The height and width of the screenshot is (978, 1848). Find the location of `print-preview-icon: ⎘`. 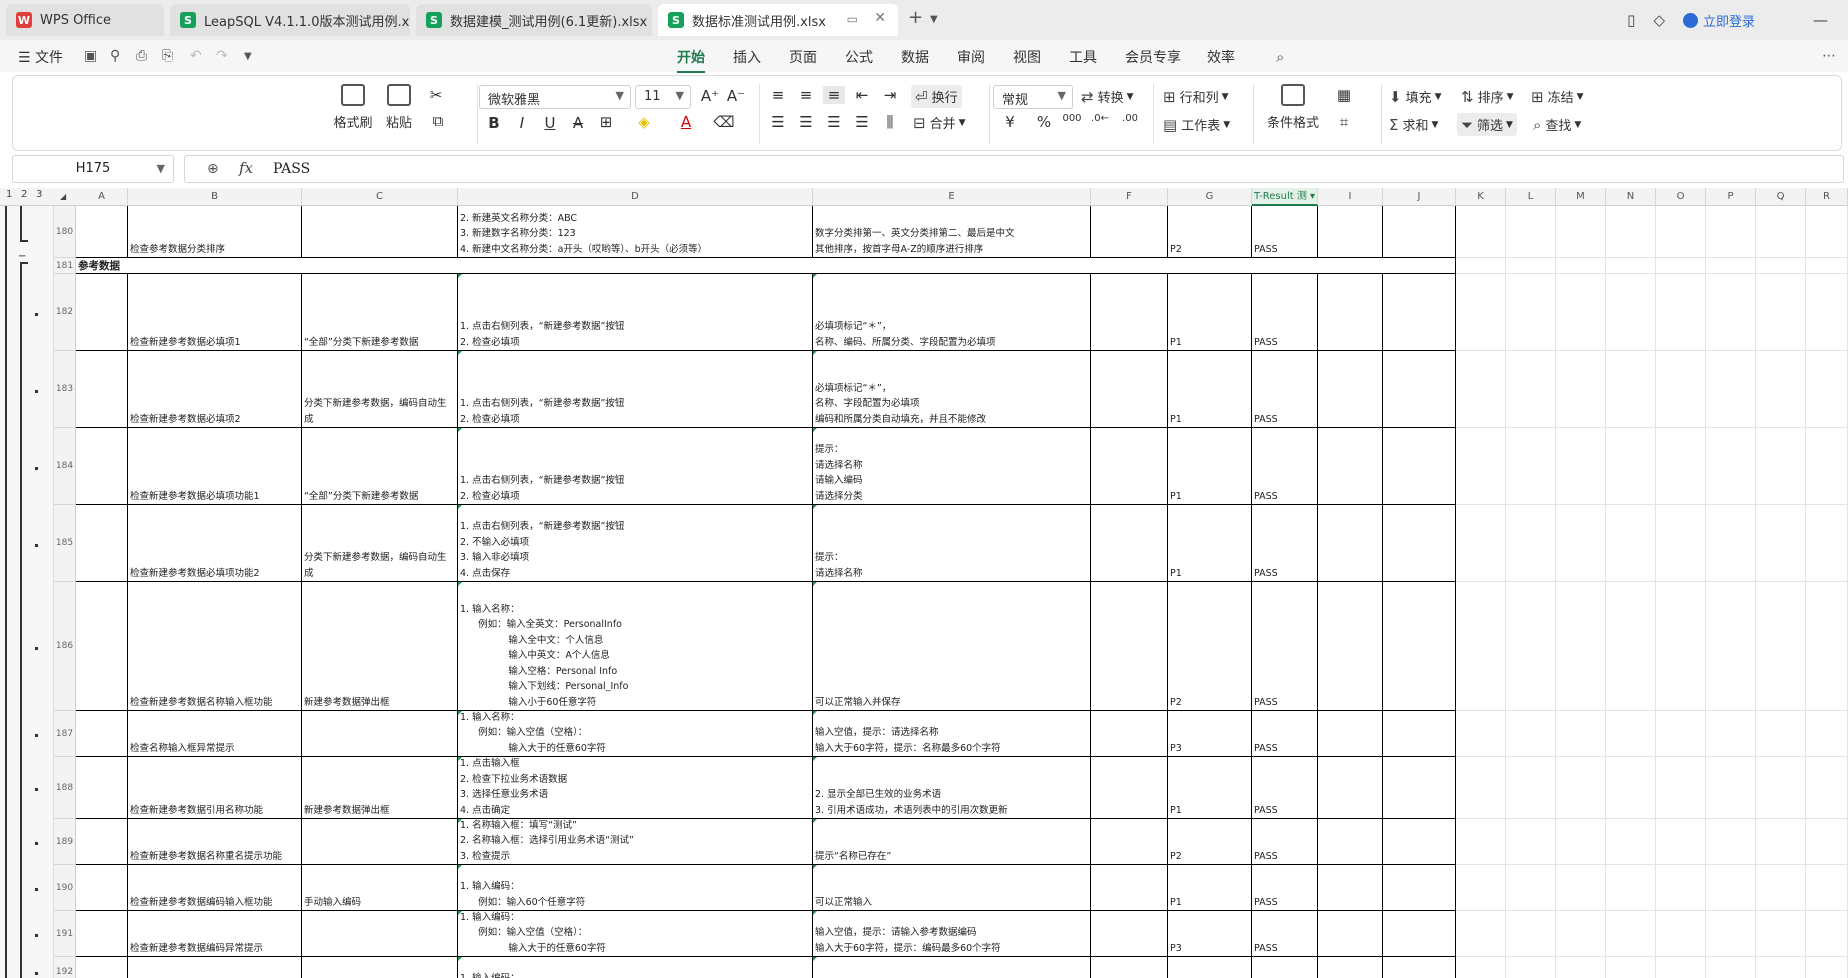

print-preview-icon: ⎘ is located at coordinates (167, 56).